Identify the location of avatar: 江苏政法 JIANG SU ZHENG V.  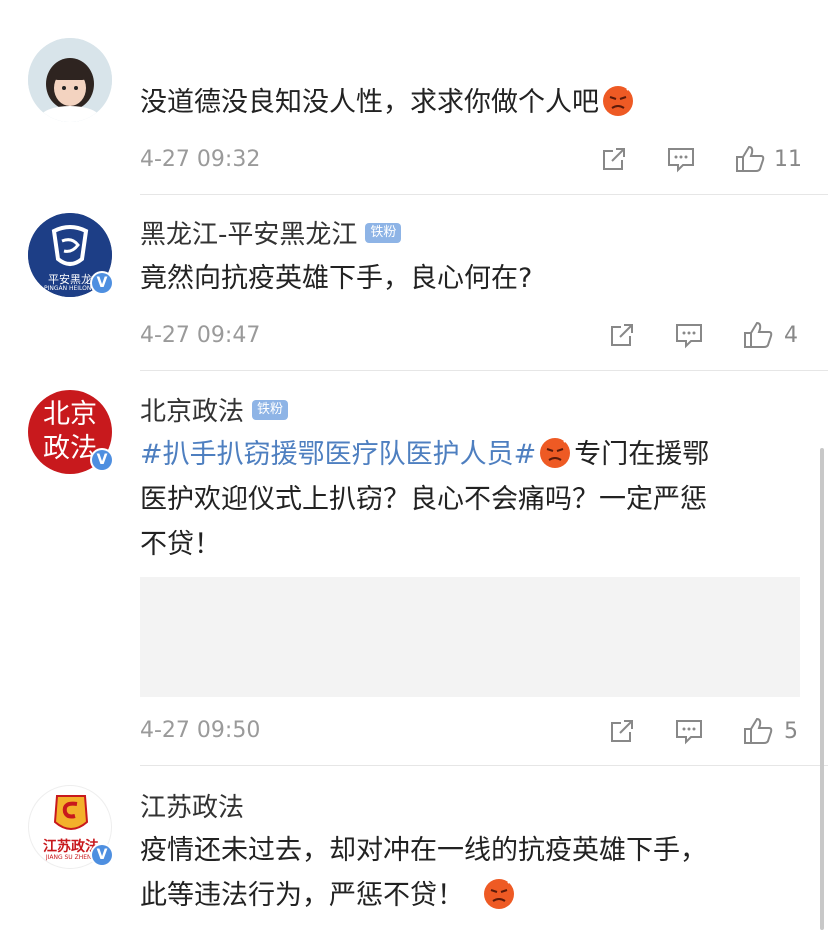
(71, 827).